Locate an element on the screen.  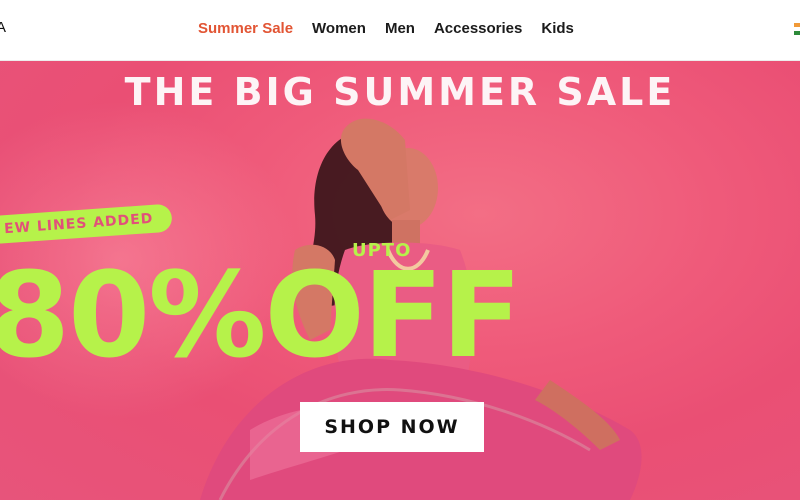
hero-title: THE BIG SUMMER SALE is located at coordinates (400, 92).